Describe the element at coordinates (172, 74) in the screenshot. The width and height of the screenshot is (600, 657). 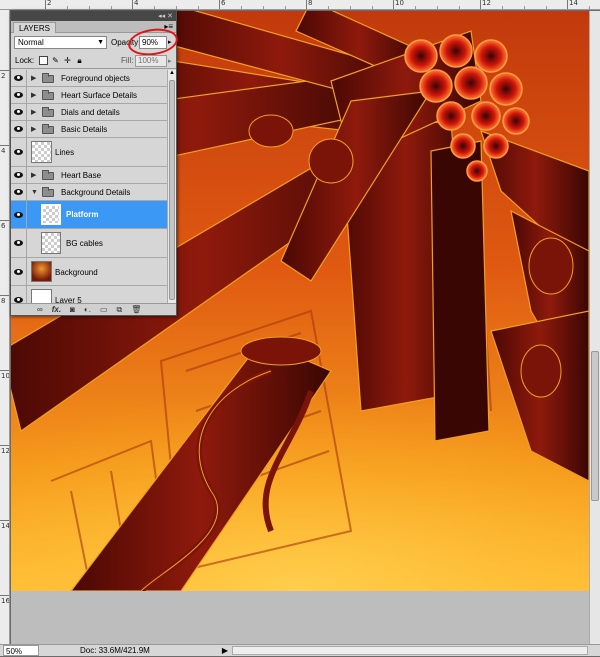
I see `scroll-up-icon: ▲` at that location.